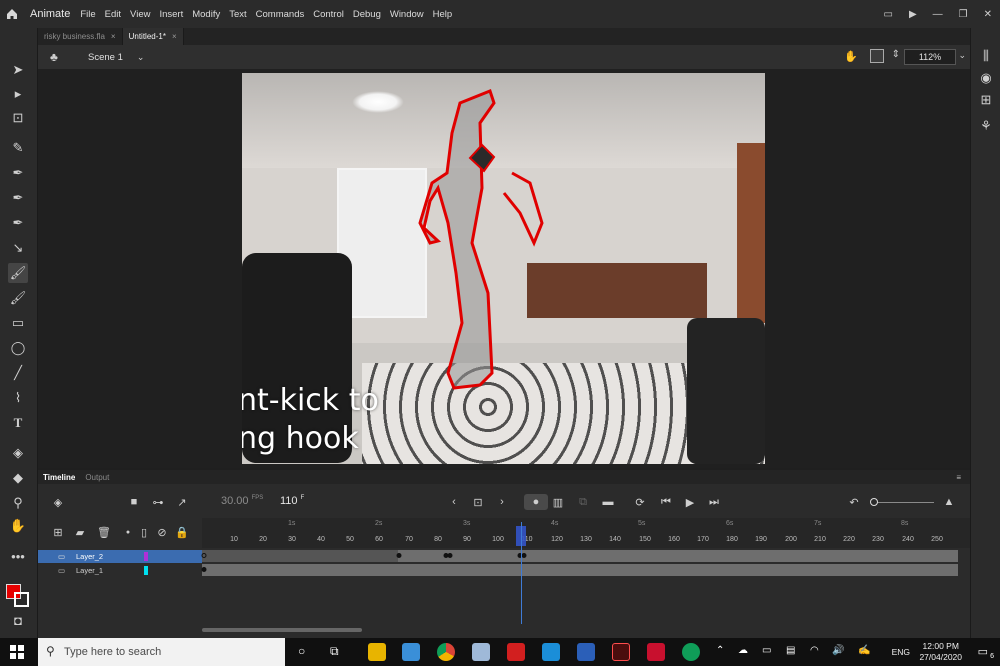 The height and width of the screenshot is (666, 1000). I want to click on more-tools-icon: •••, so click(18, 556).